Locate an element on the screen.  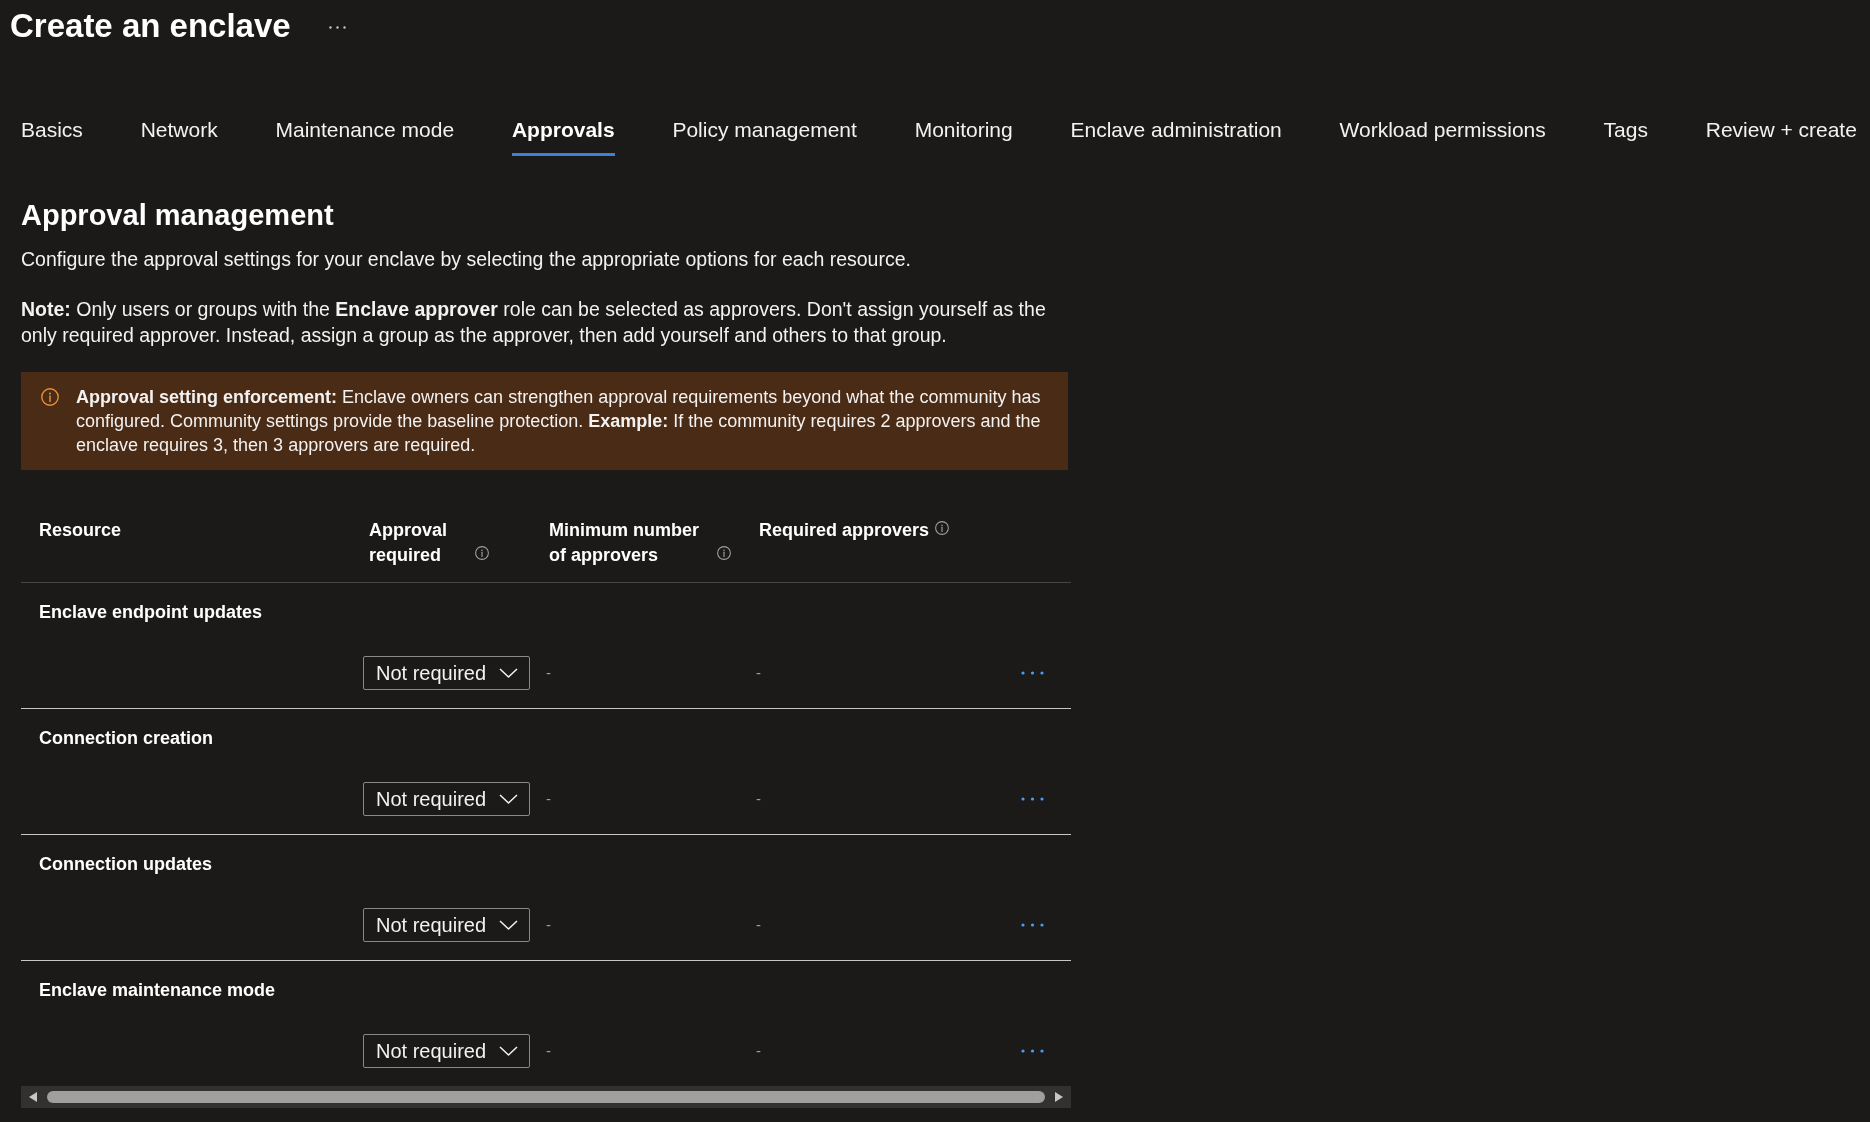
column-header: Required approvers is located at coordinates (844, 530).